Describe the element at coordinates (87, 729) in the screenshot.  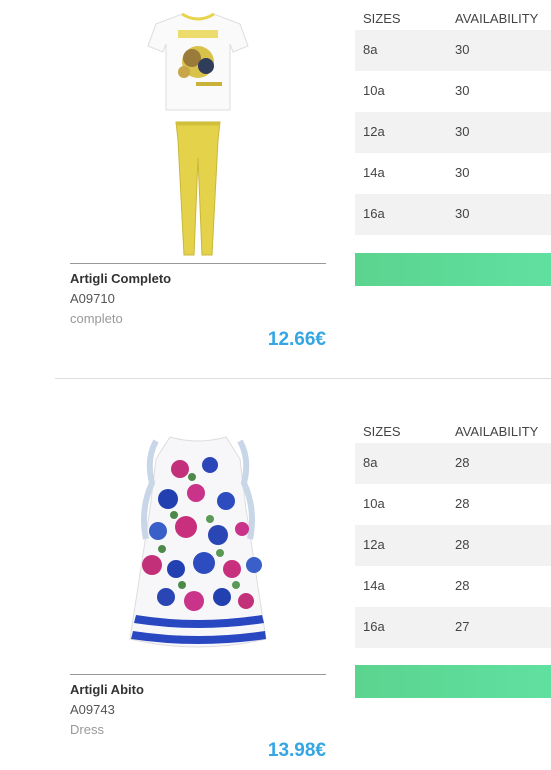
I see `product-category: Dress` at that location.